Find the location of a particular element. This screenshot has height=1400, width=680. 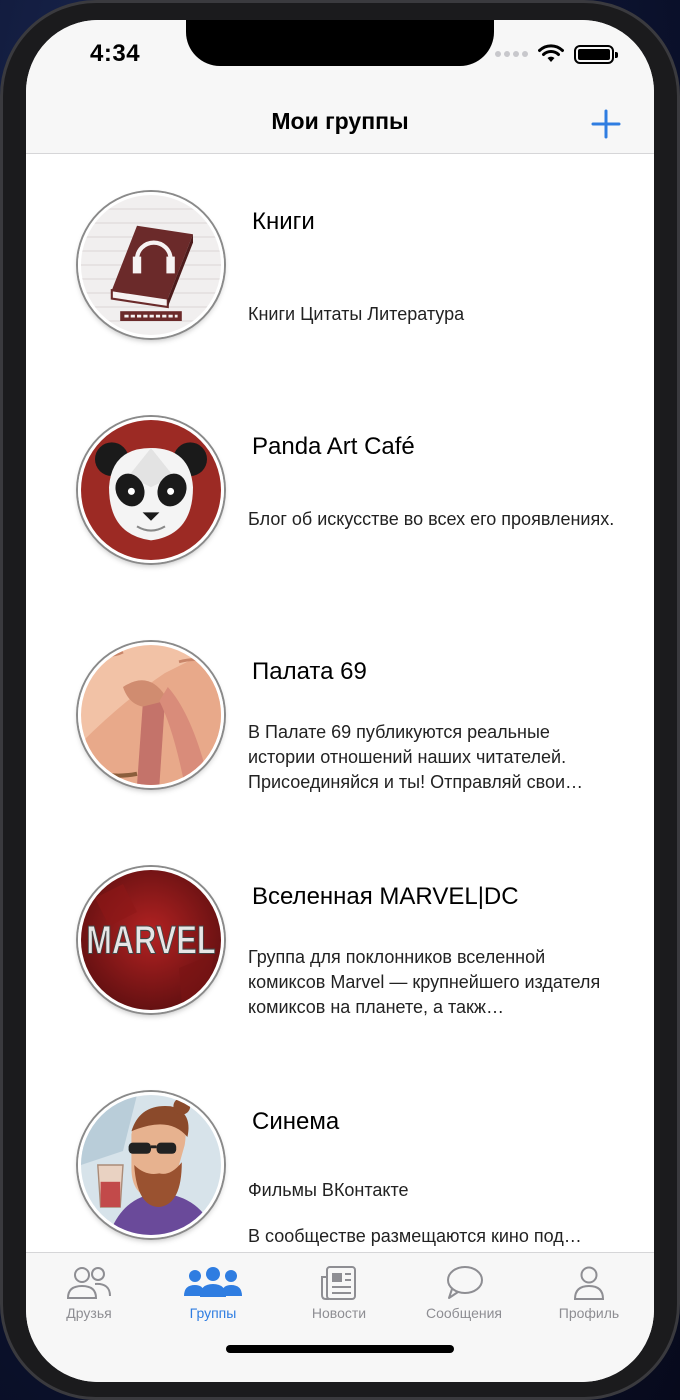

tab-profile: Профиль is located at coordinates (589, 1293).